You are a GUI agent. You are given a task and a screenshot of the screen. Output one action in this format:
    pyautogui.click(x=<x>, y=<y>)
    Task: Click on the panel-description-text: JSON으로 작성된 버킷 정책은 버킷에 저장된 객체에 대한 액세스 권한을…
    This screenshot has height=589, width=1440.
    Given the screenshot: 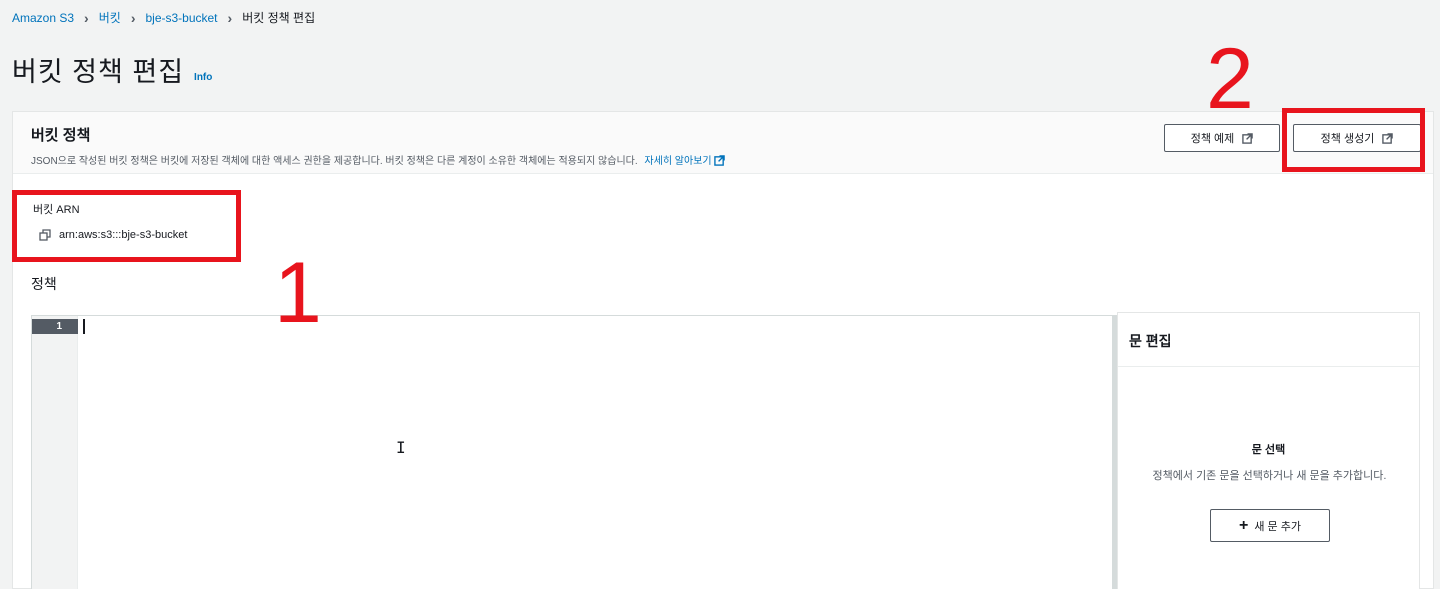 What is the action you would take?
    pyautogui.click(x=334, y=161)
    